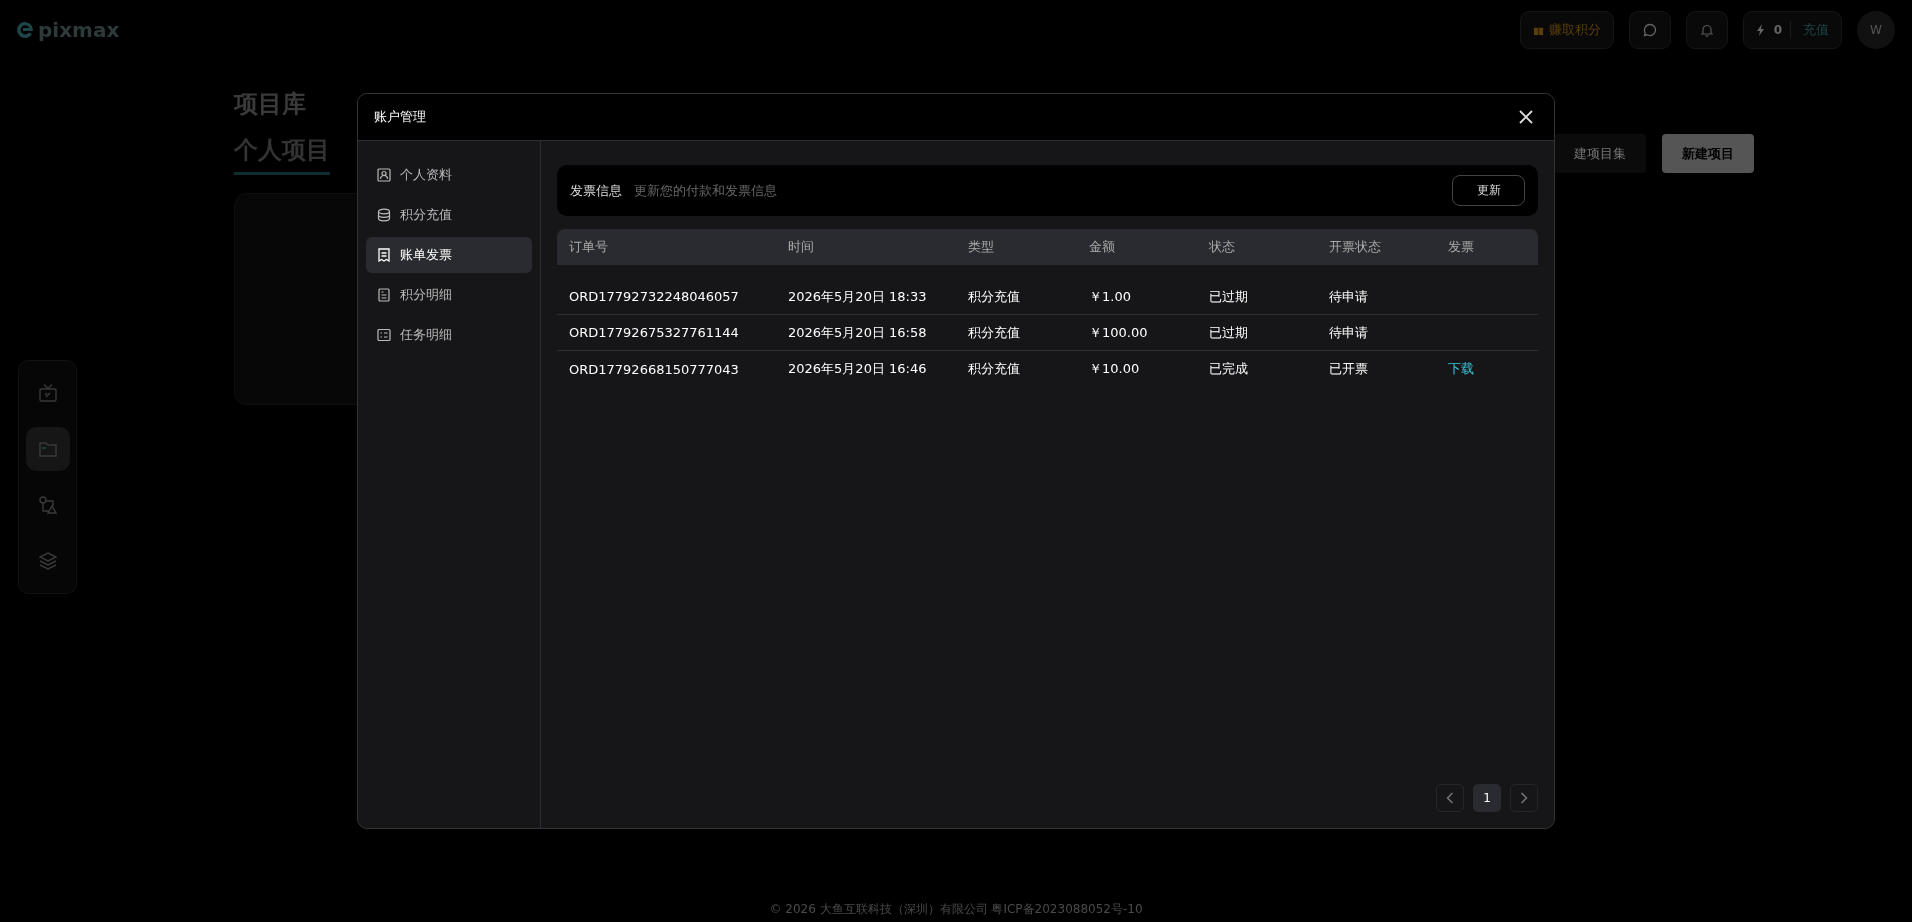 The width and height of the screenshot is (1912, 922). I want to click on table-cell-text: ORD17792732248046057, so click(654, 296).